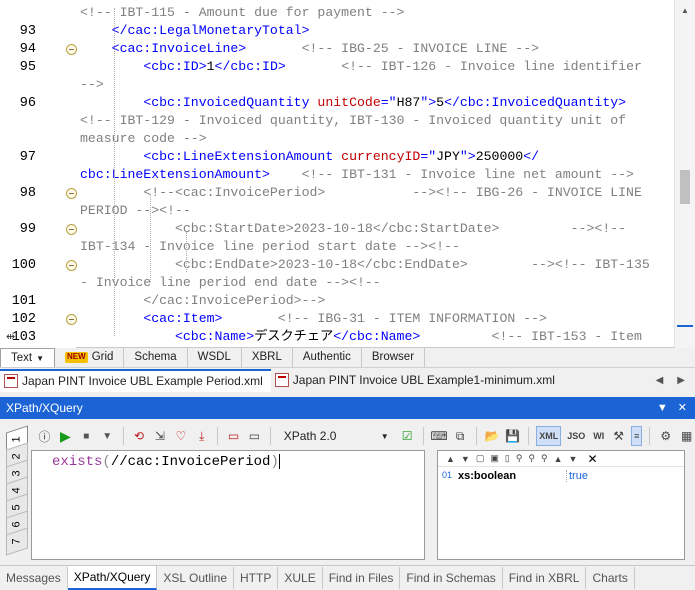 The width and height of the screenshot is (695, 590). Describe the element at coordinates (180, 436) in the screenshot. I see `breakpoint-icon: ♡` at that location.